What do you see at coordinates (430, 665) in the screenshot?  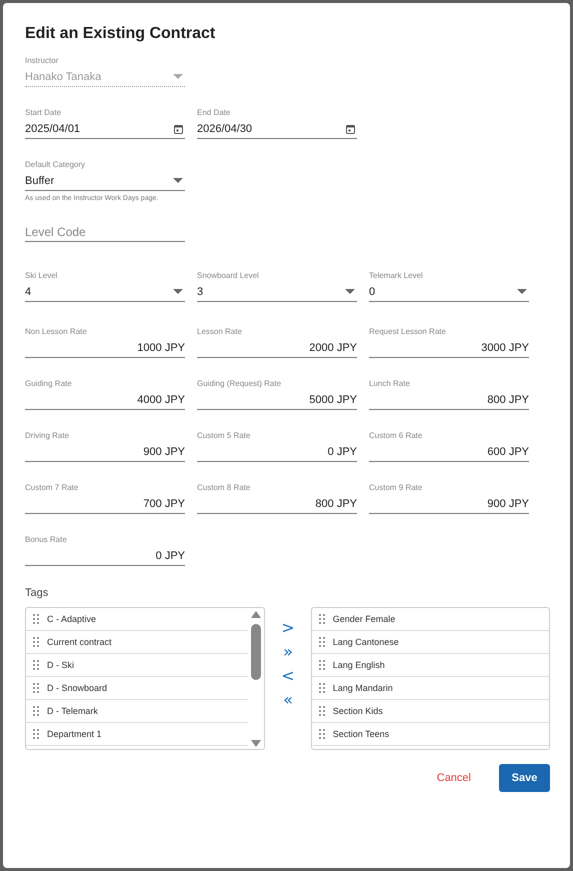 I see `tag-item: Lang English` at bounding box center [430, 665].